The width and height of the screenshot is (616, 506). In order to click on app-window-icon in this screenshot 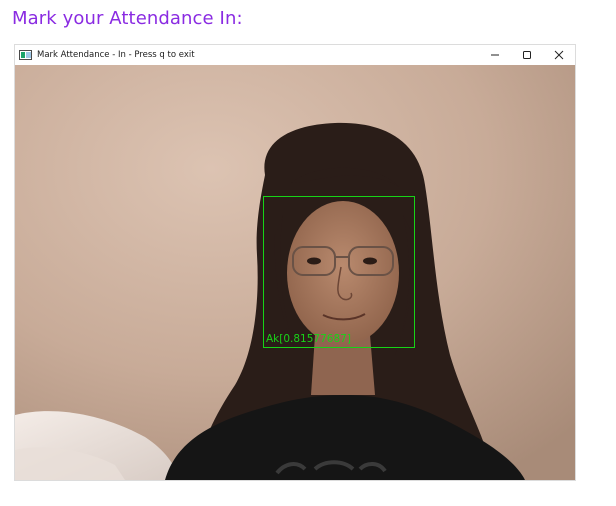, I will do `click(25, 55)`.